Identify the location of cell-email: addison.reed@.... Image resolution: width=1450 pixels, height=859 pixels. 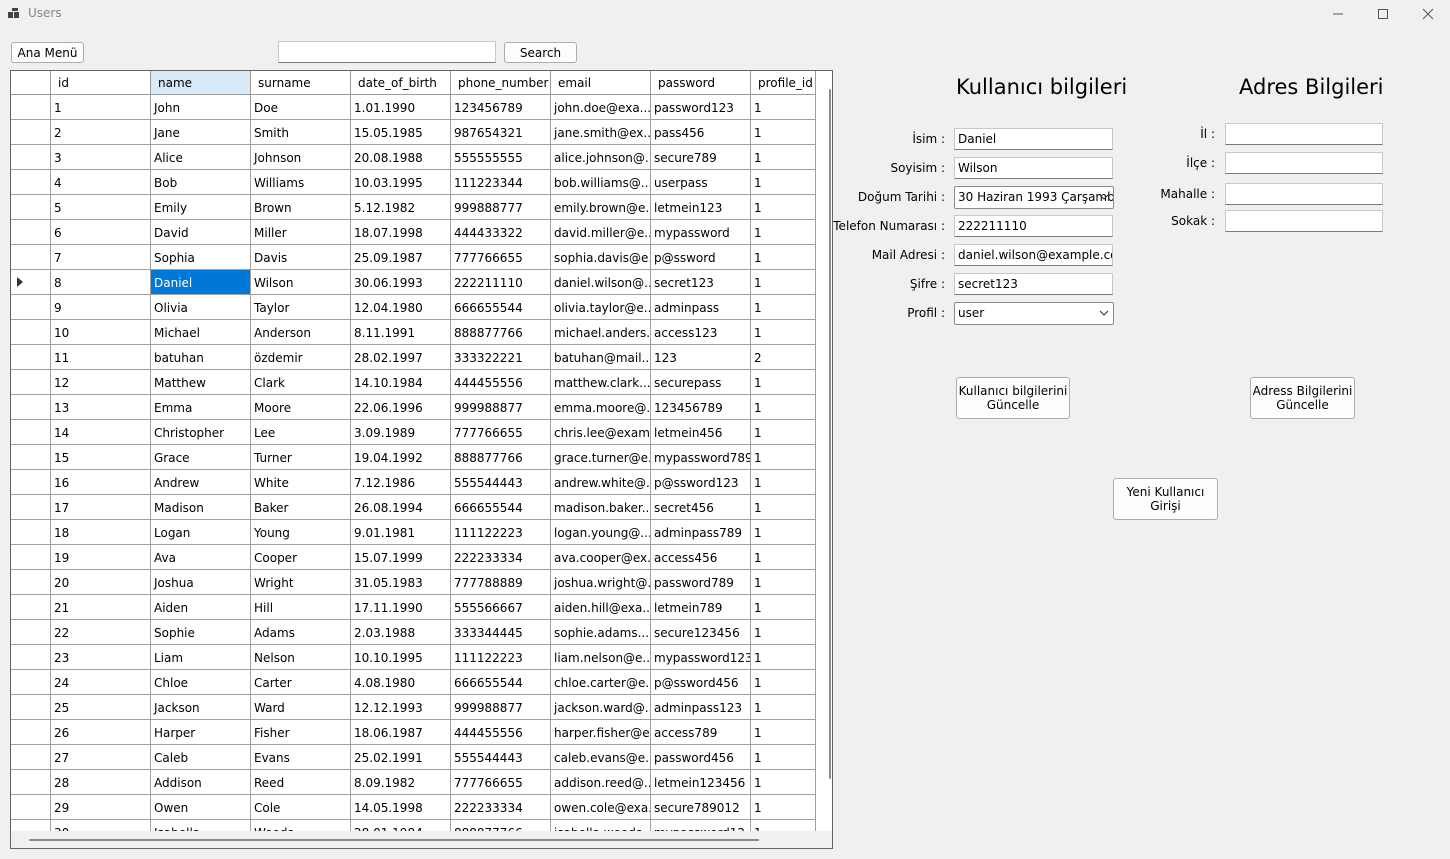
(601, 782).